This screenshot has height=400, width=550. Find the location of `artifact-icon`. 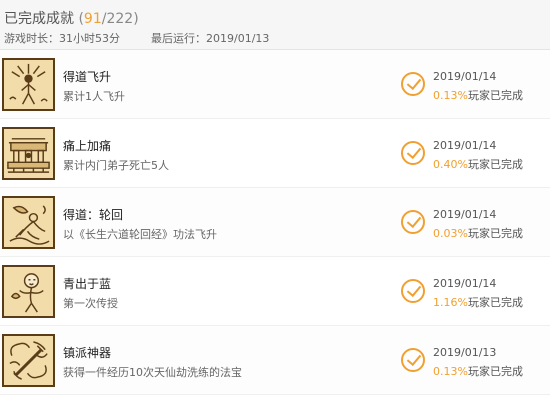

artifact-icon is located at coordinates (28, 360).